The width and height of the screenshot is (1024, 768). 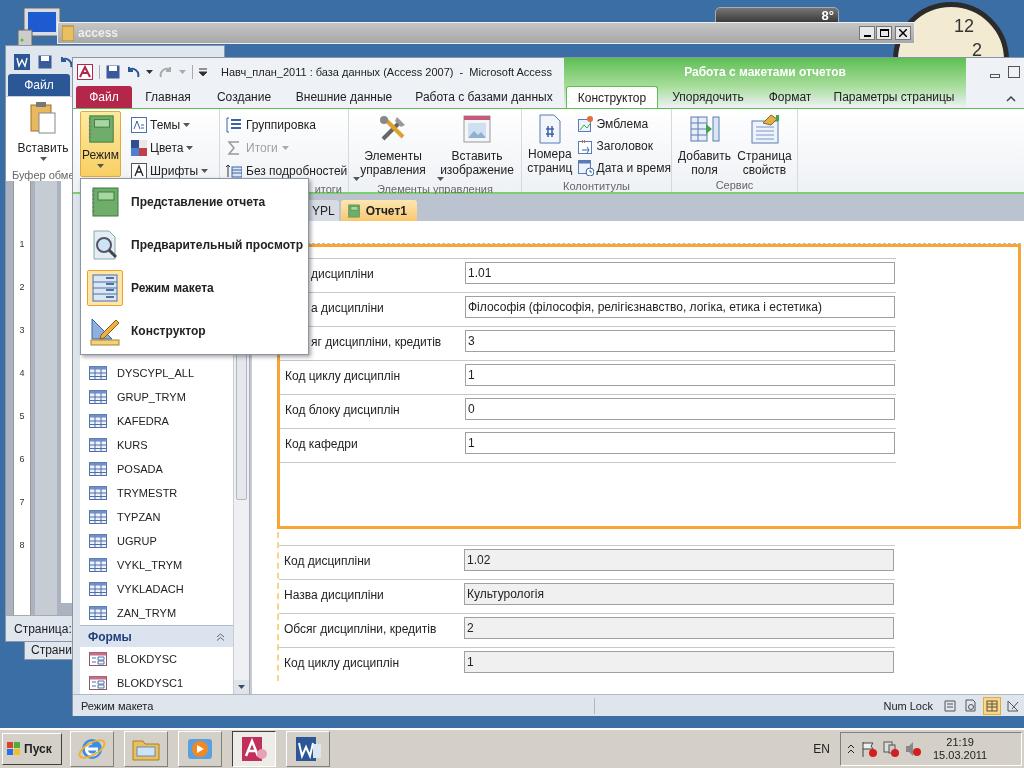 I want to click on clock-time: 21:19, so click(x=960, y=742).